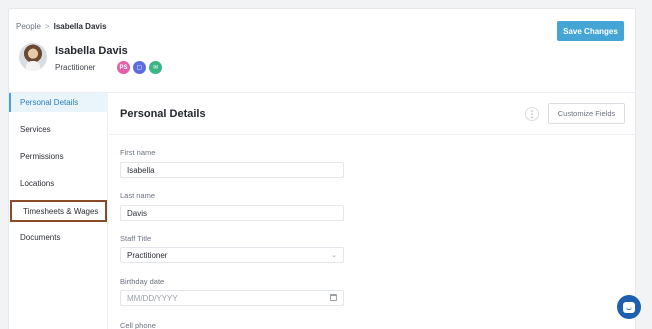 The width and height of the screenshot is (652, 329). What do you see at coordinates (373, 114) in the screenshot?
I see `main-header: Personal Details ⋮ Customize Fields` at bounding box center [373, 114].